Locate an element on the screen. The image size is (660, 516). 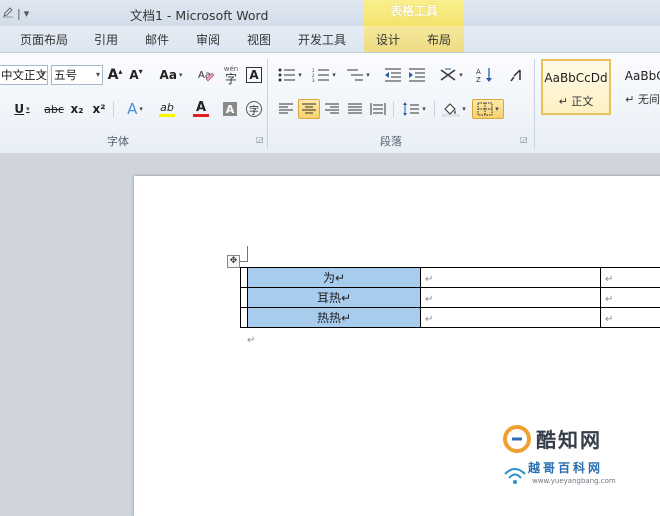
font-size-combo: 五号 ▾ is located at coordinates (77, 75).